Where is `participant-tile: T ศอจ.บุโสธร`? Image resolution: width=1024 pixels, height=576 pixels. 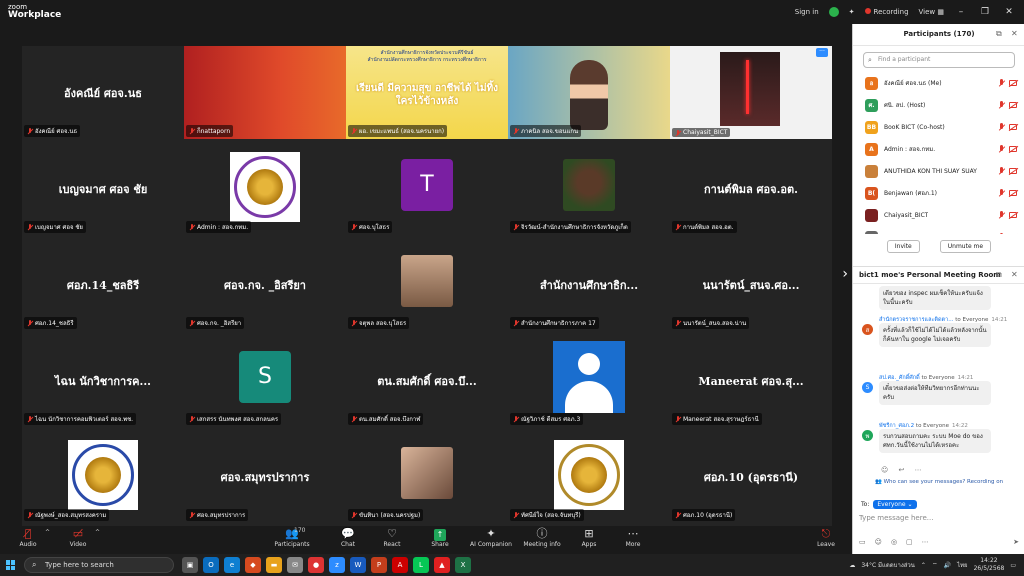
participant-tile: T ศอจ.บุโสธร is located at coordinates (427, 188).